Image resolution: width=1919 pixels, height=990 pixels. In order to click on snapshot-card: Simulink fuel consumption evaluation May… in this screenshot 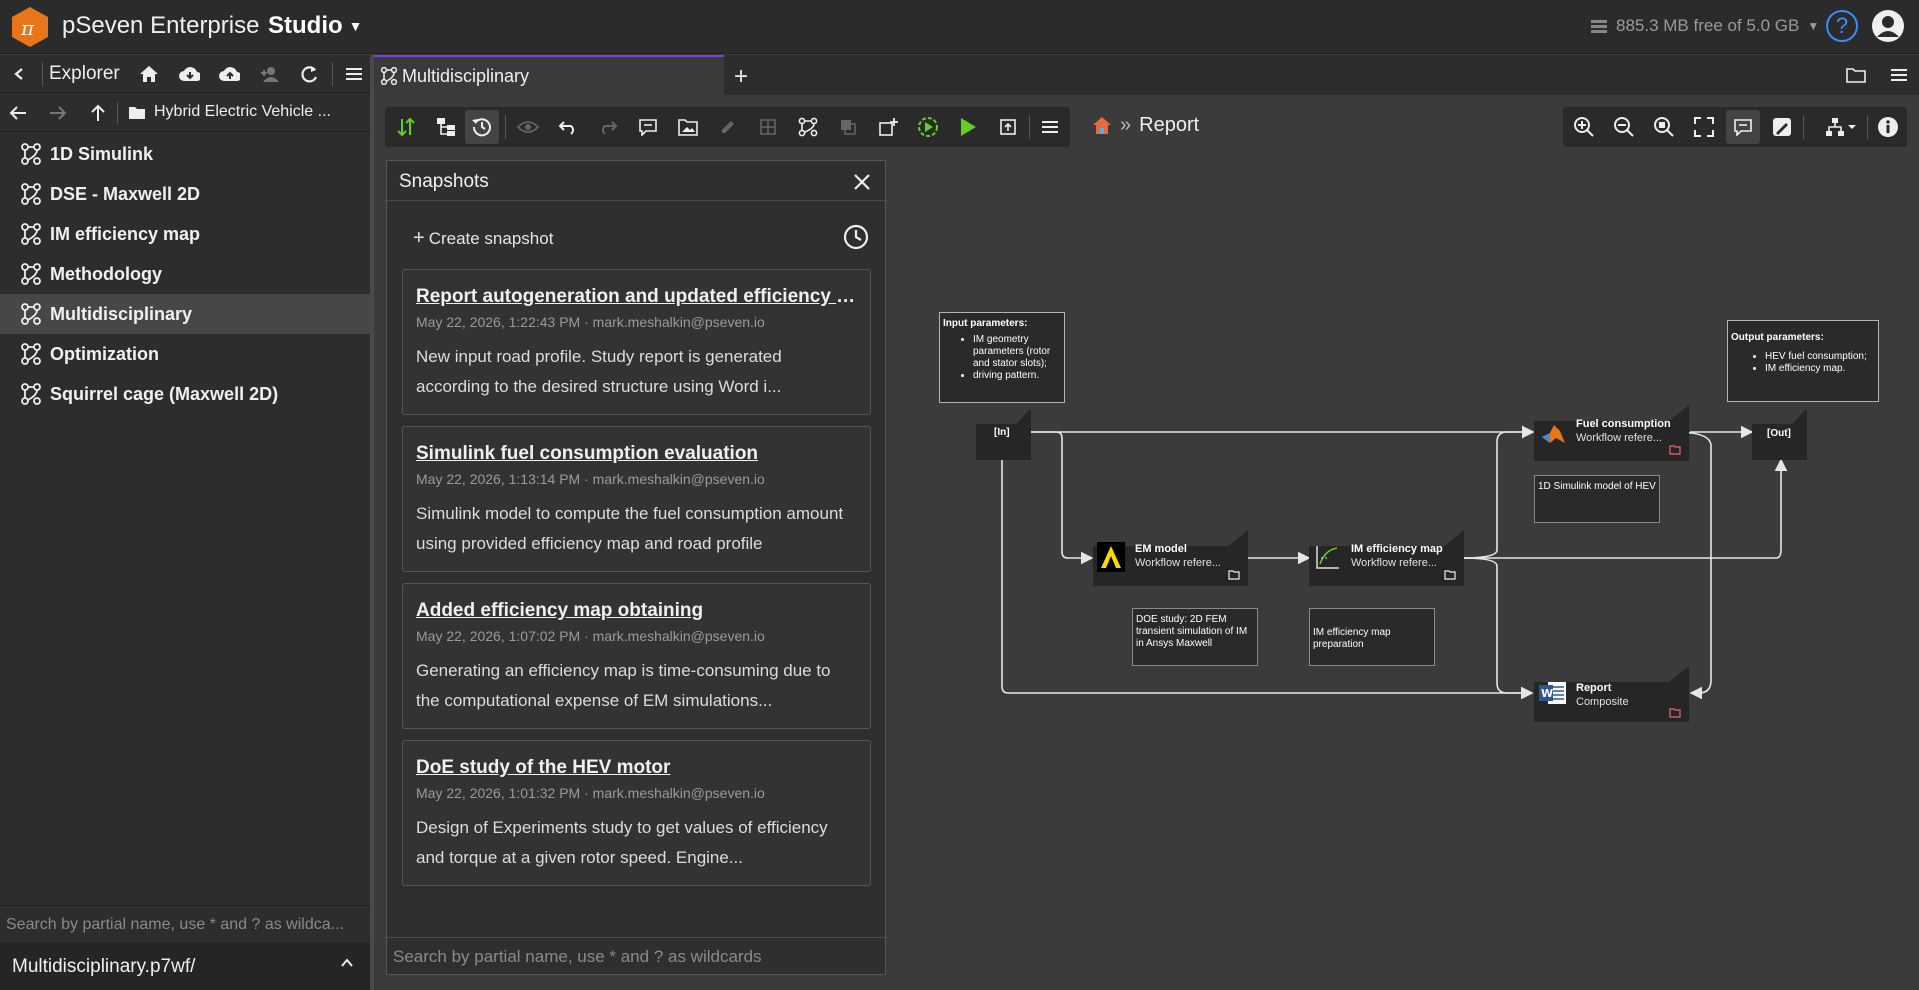, I will do `click(636, 499)`.